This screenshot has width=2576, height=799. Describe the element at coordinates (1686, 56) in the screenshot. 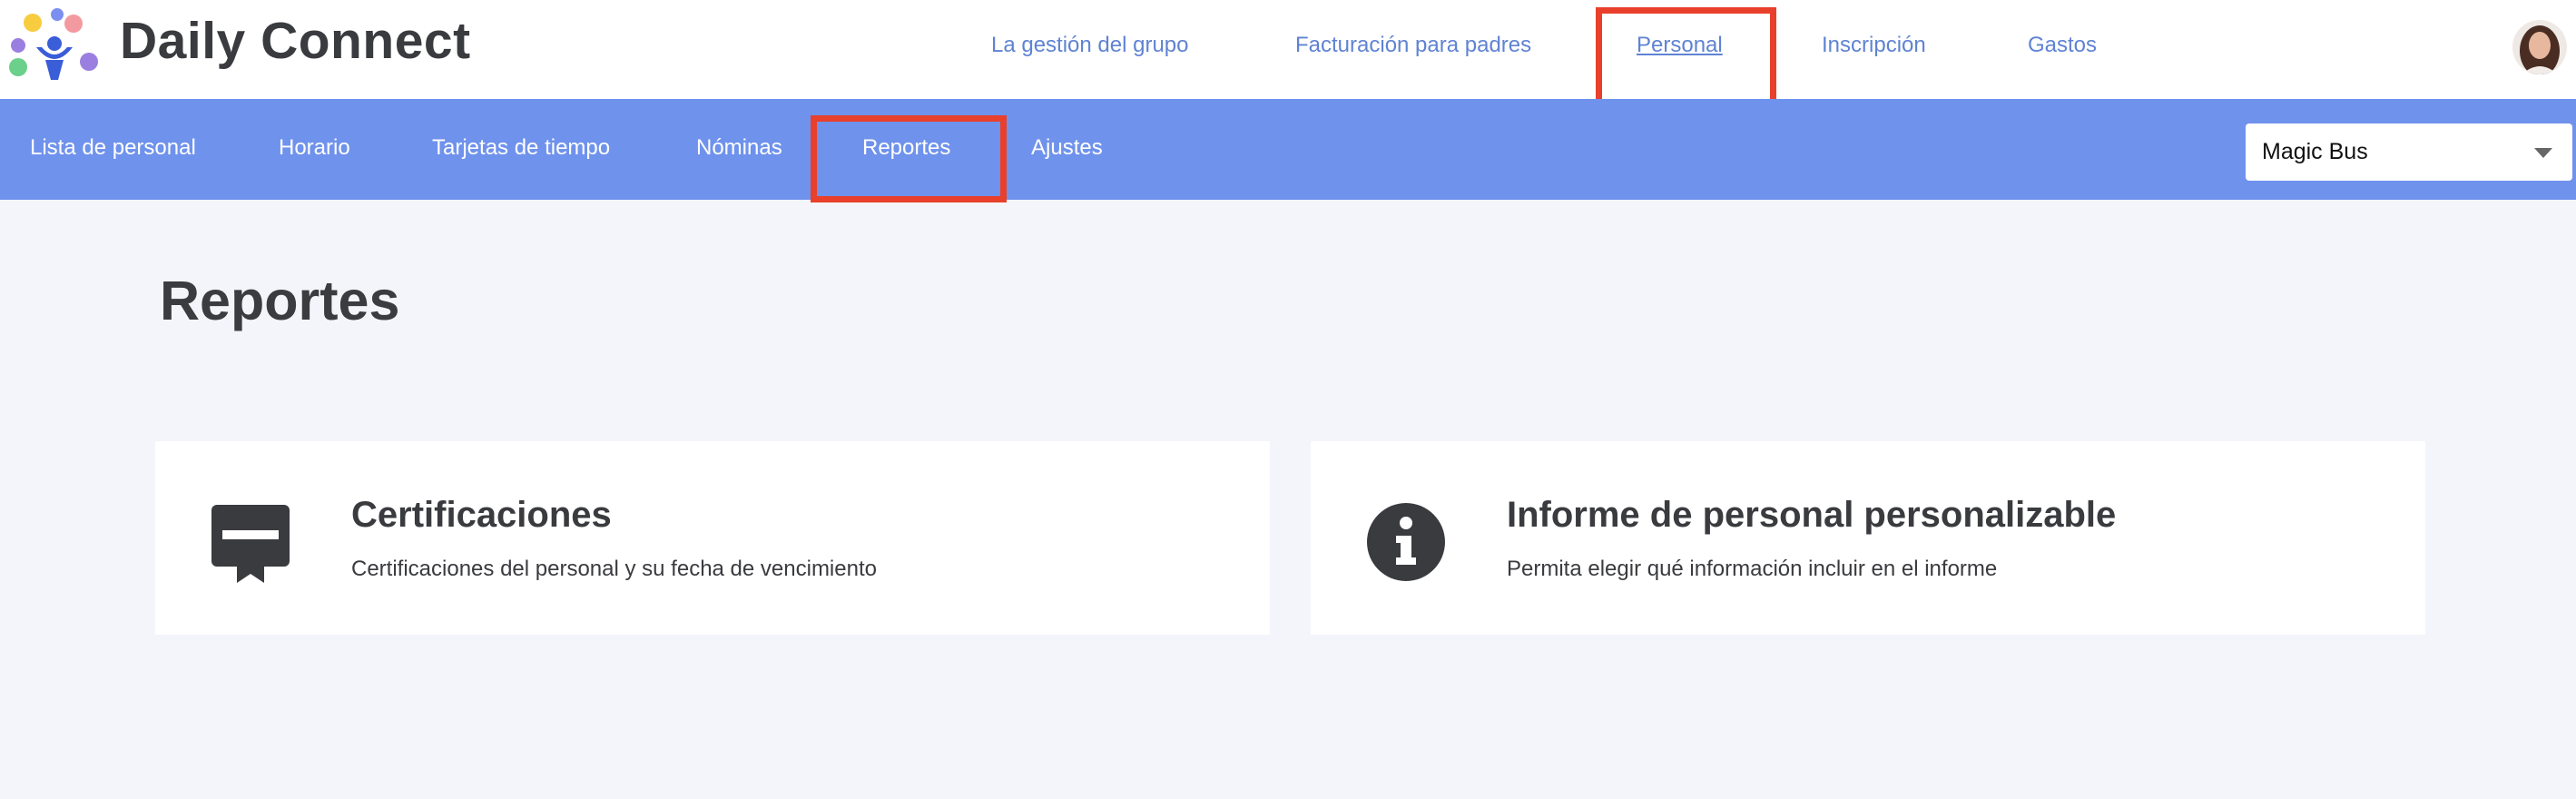

I see `highlight-box-personal` at that location.